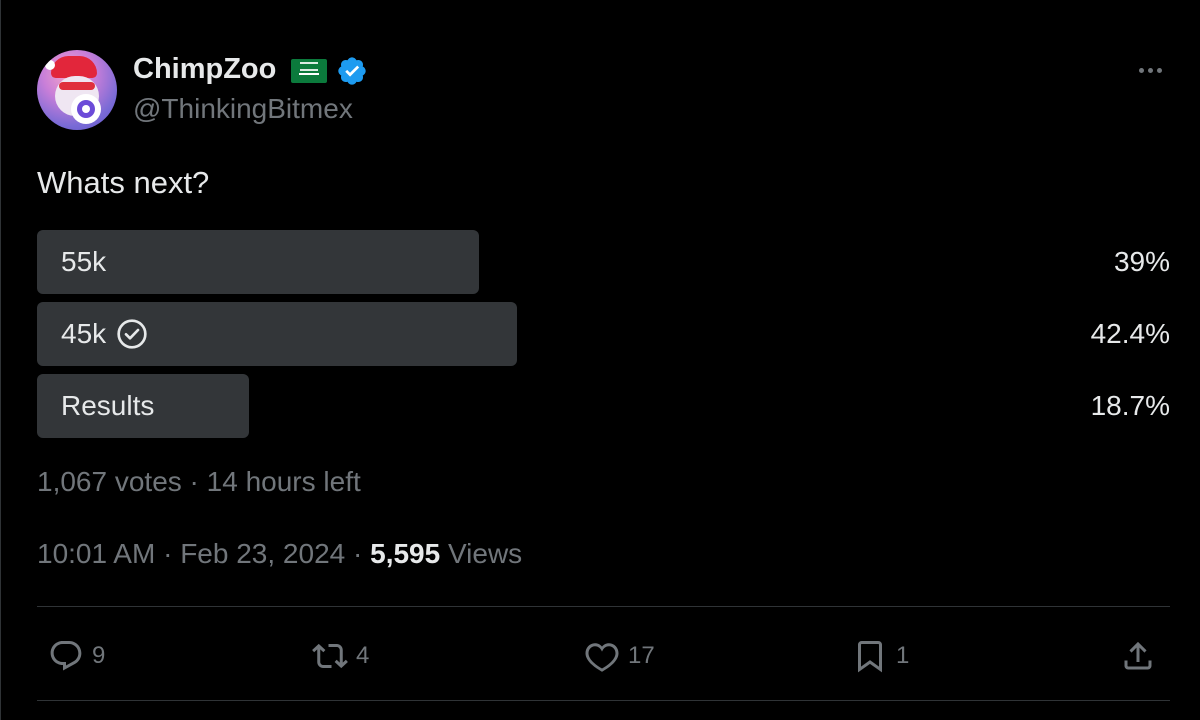 This screenshot has height=720, width=1200. Describe the element at coordinates (104, 334) in the screenshot. I see `poll-option-label: 45k` at that location.